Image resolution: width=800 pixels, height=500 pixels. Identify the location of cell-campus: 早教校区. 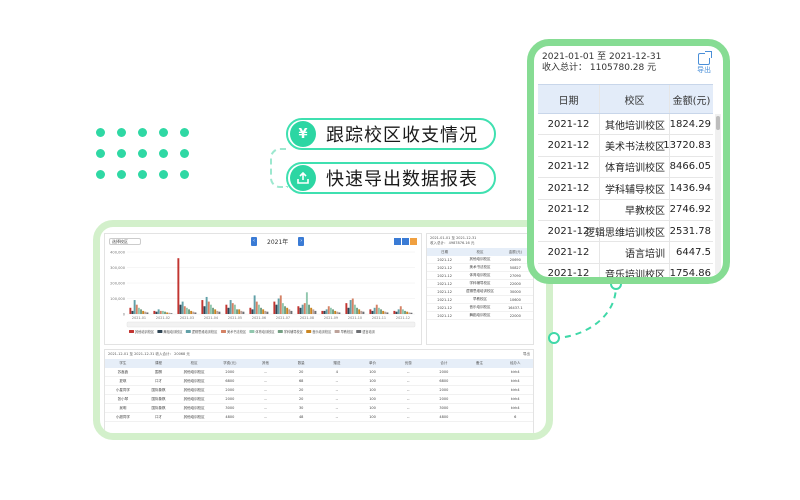
(635, 209).